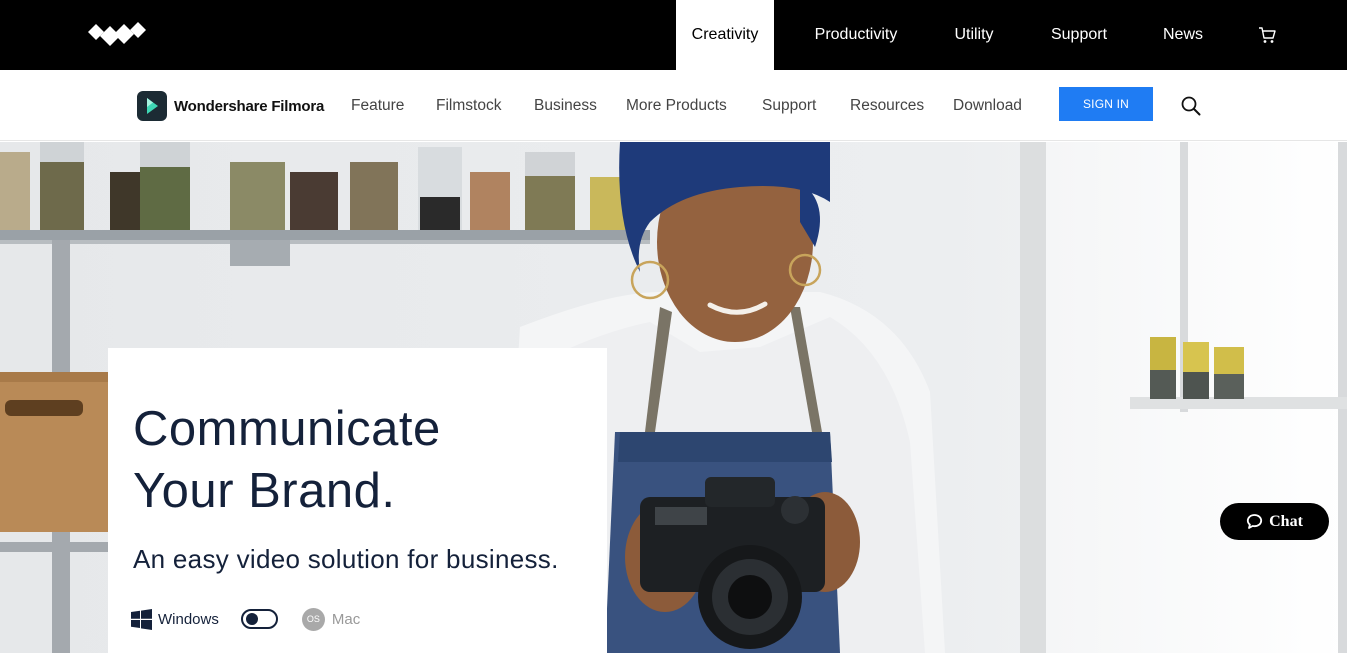  What do you see at coordinates (152, 106) in the screenshot?
I see `filmora-logo-icon` at bounding box center [152, 106].